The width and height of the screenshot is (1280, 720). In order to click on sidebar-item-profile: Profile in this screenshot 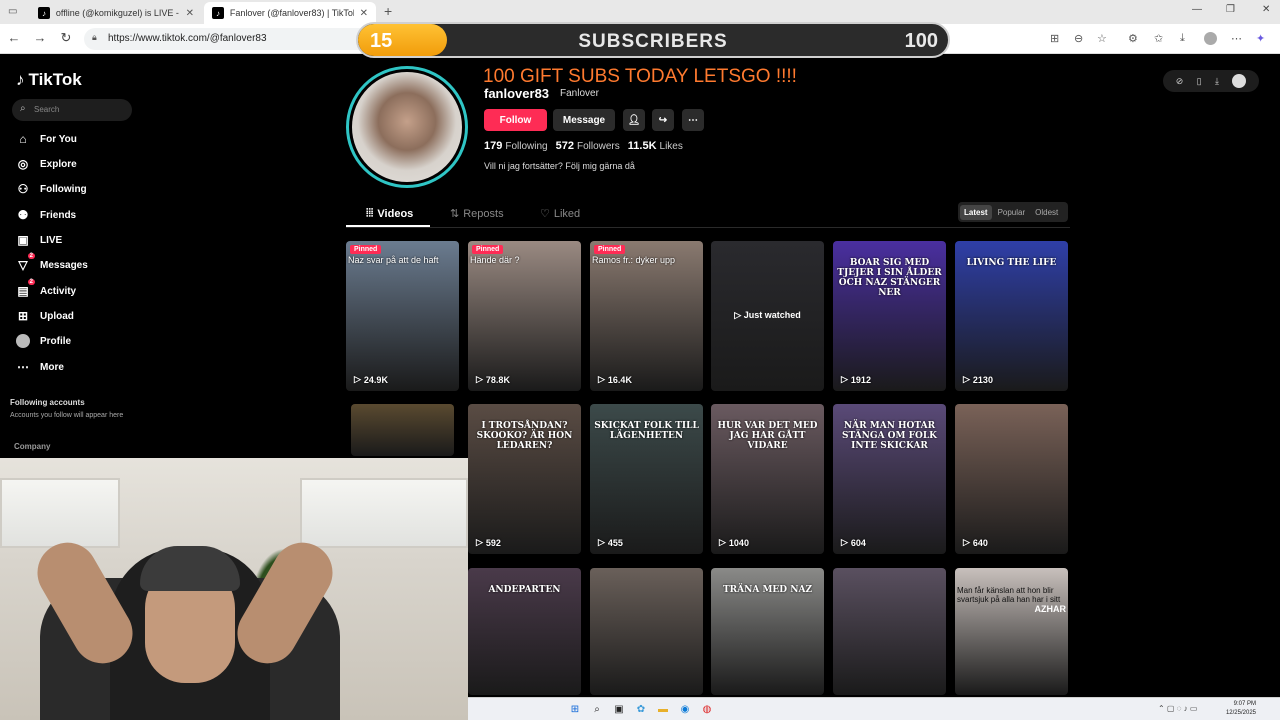, I will do `click(43, 341)`.